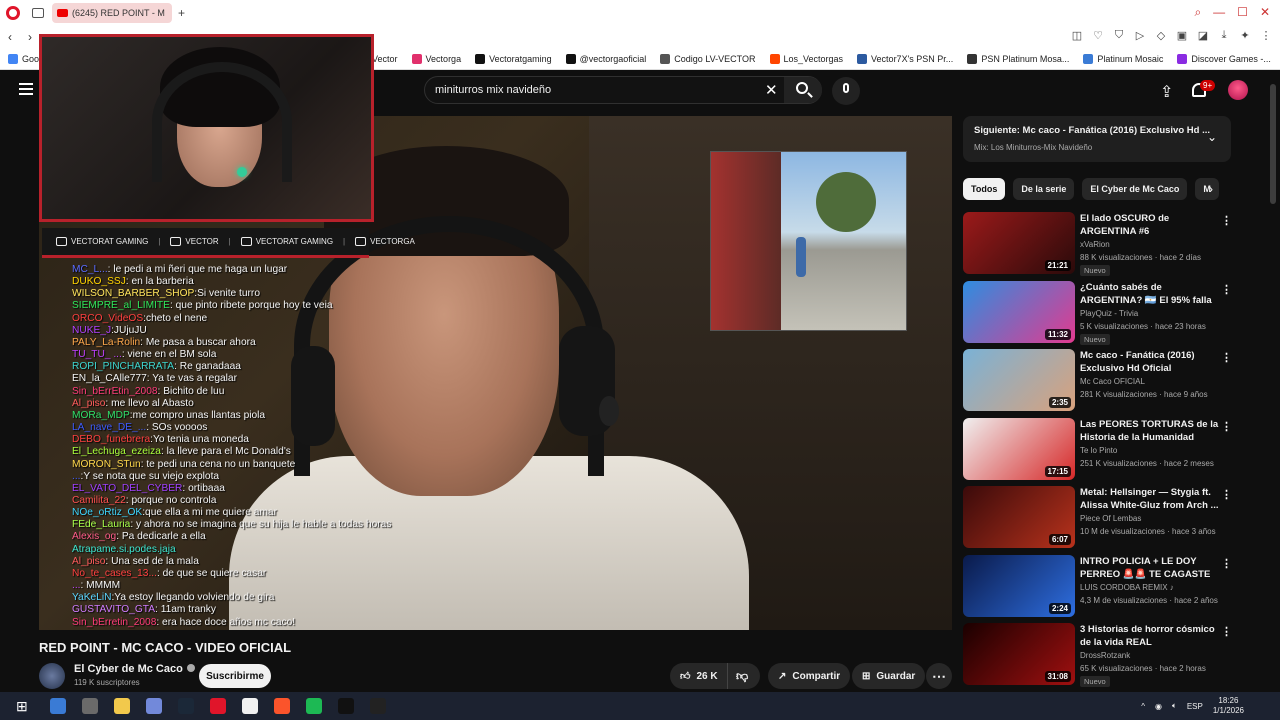 This screenshot has height=720, width=1280. Describe the element at coordinates (1182, 35) in the screenshot. I see `extensions-icon: ▣` at that location.